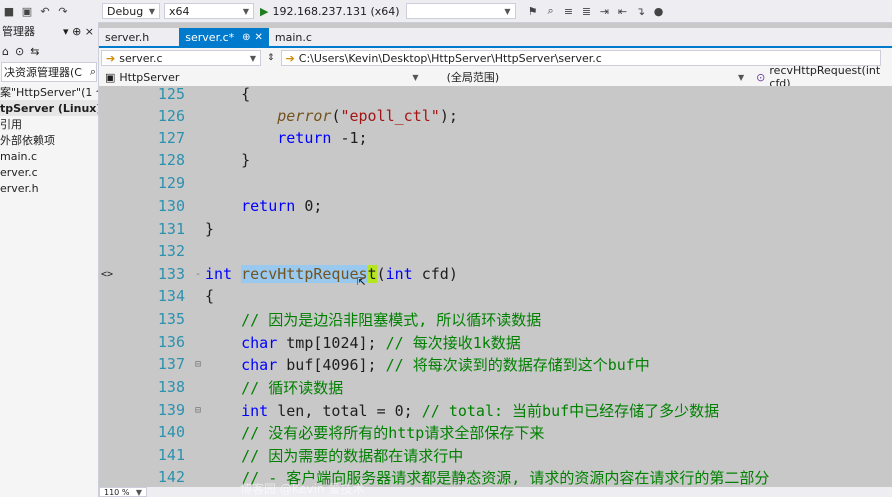 The height and width of the screenshot is (497, 892). What do you see at coordinates (49, 156) in the screenshot?
I see `tree-item-main-c: main.c` at bounding box center [49, 156].